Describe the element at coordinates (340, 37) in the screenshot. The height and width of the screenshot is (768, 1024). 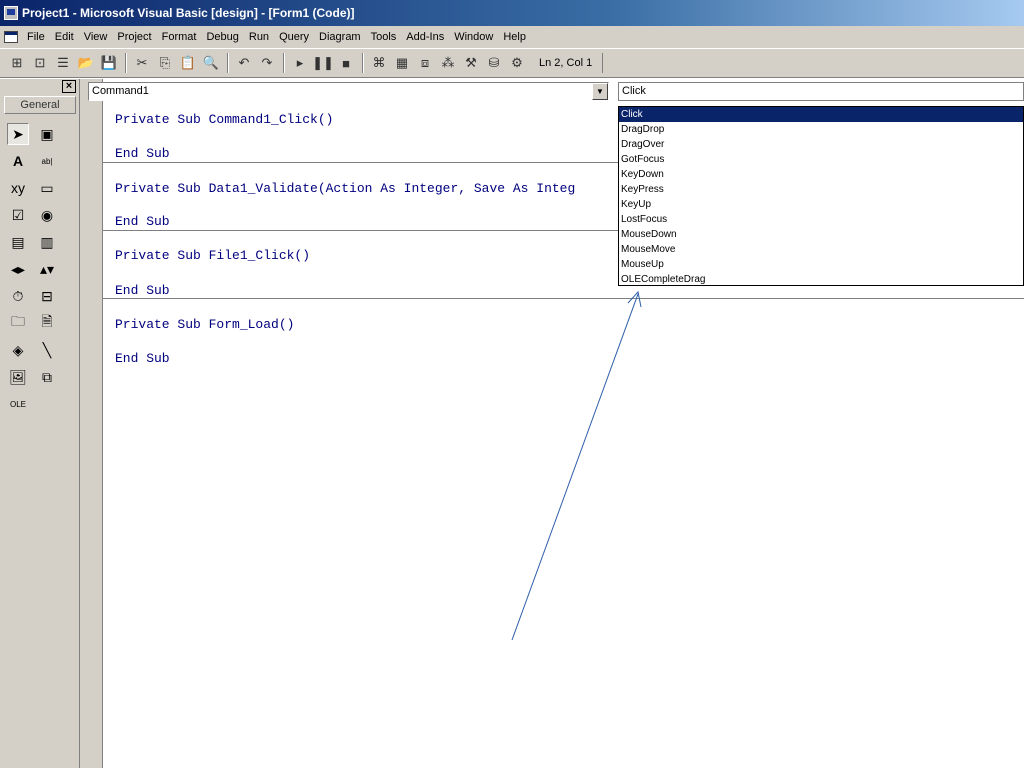
I see `menu-diagram: Diagram` at that location.